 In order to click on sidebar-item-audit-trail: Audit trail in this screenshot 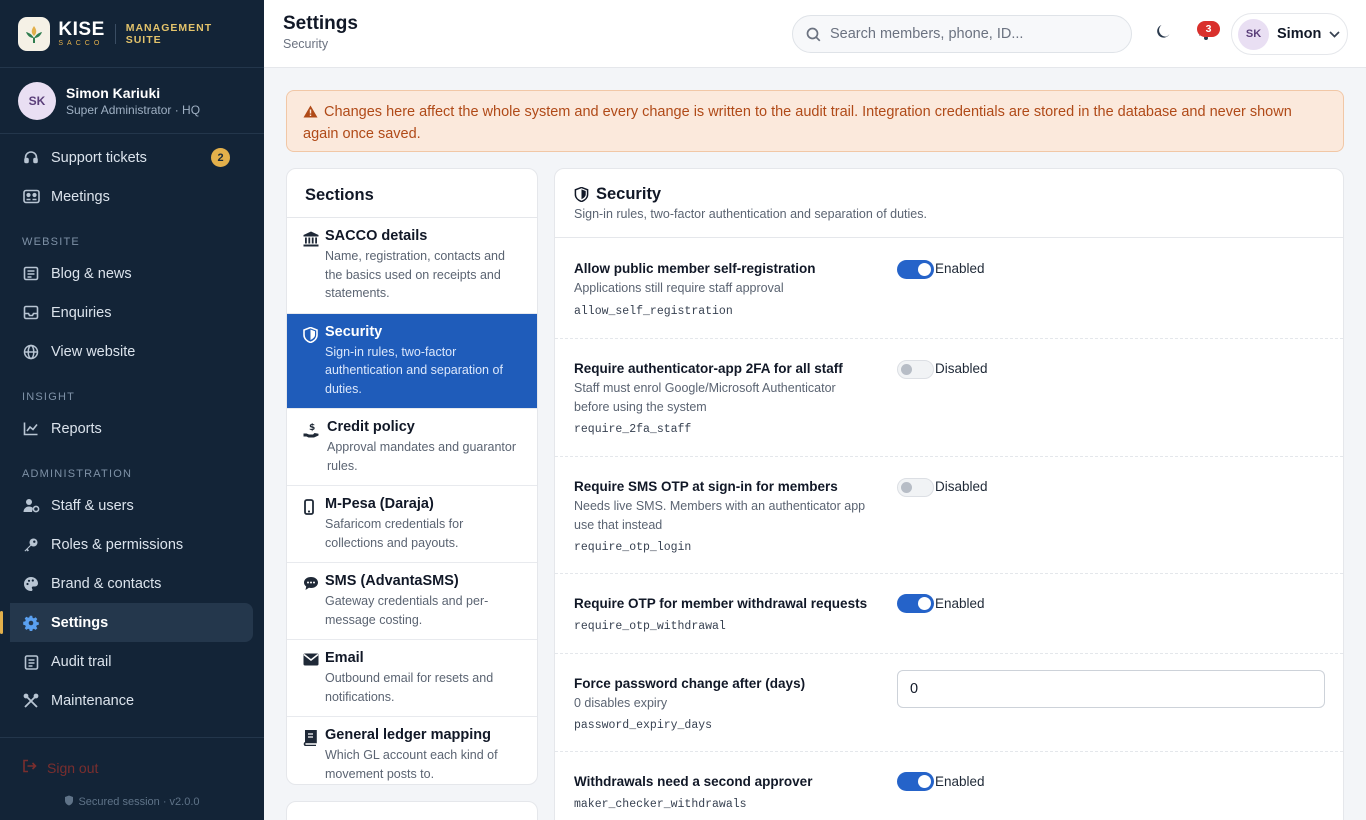, I will do `click(126, 661)`.